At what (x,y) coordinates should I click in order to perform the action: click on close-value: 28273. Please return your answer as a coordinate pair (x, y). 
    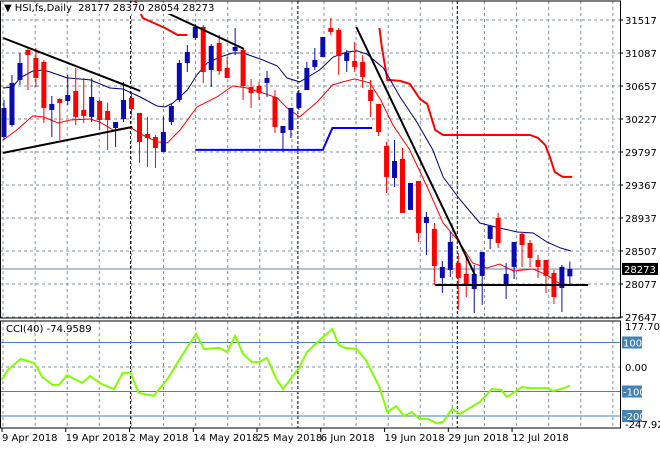
    Looking at the image, I should click on (198, 8).